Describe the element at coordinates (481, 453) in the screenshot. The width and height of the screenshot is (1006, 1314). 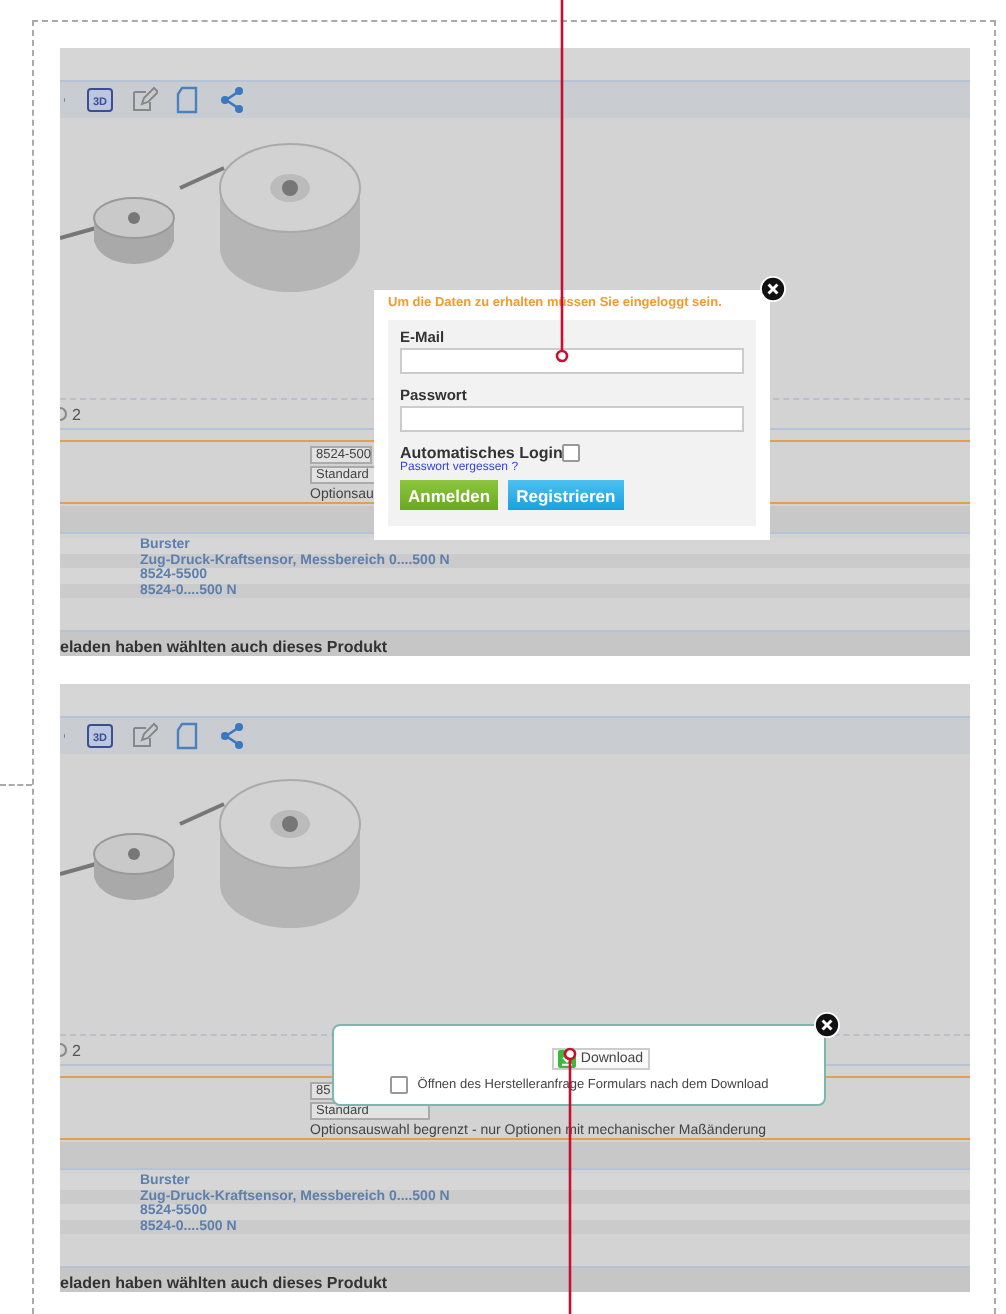
I see `checkbox-label: Automatisches Login` at that location.